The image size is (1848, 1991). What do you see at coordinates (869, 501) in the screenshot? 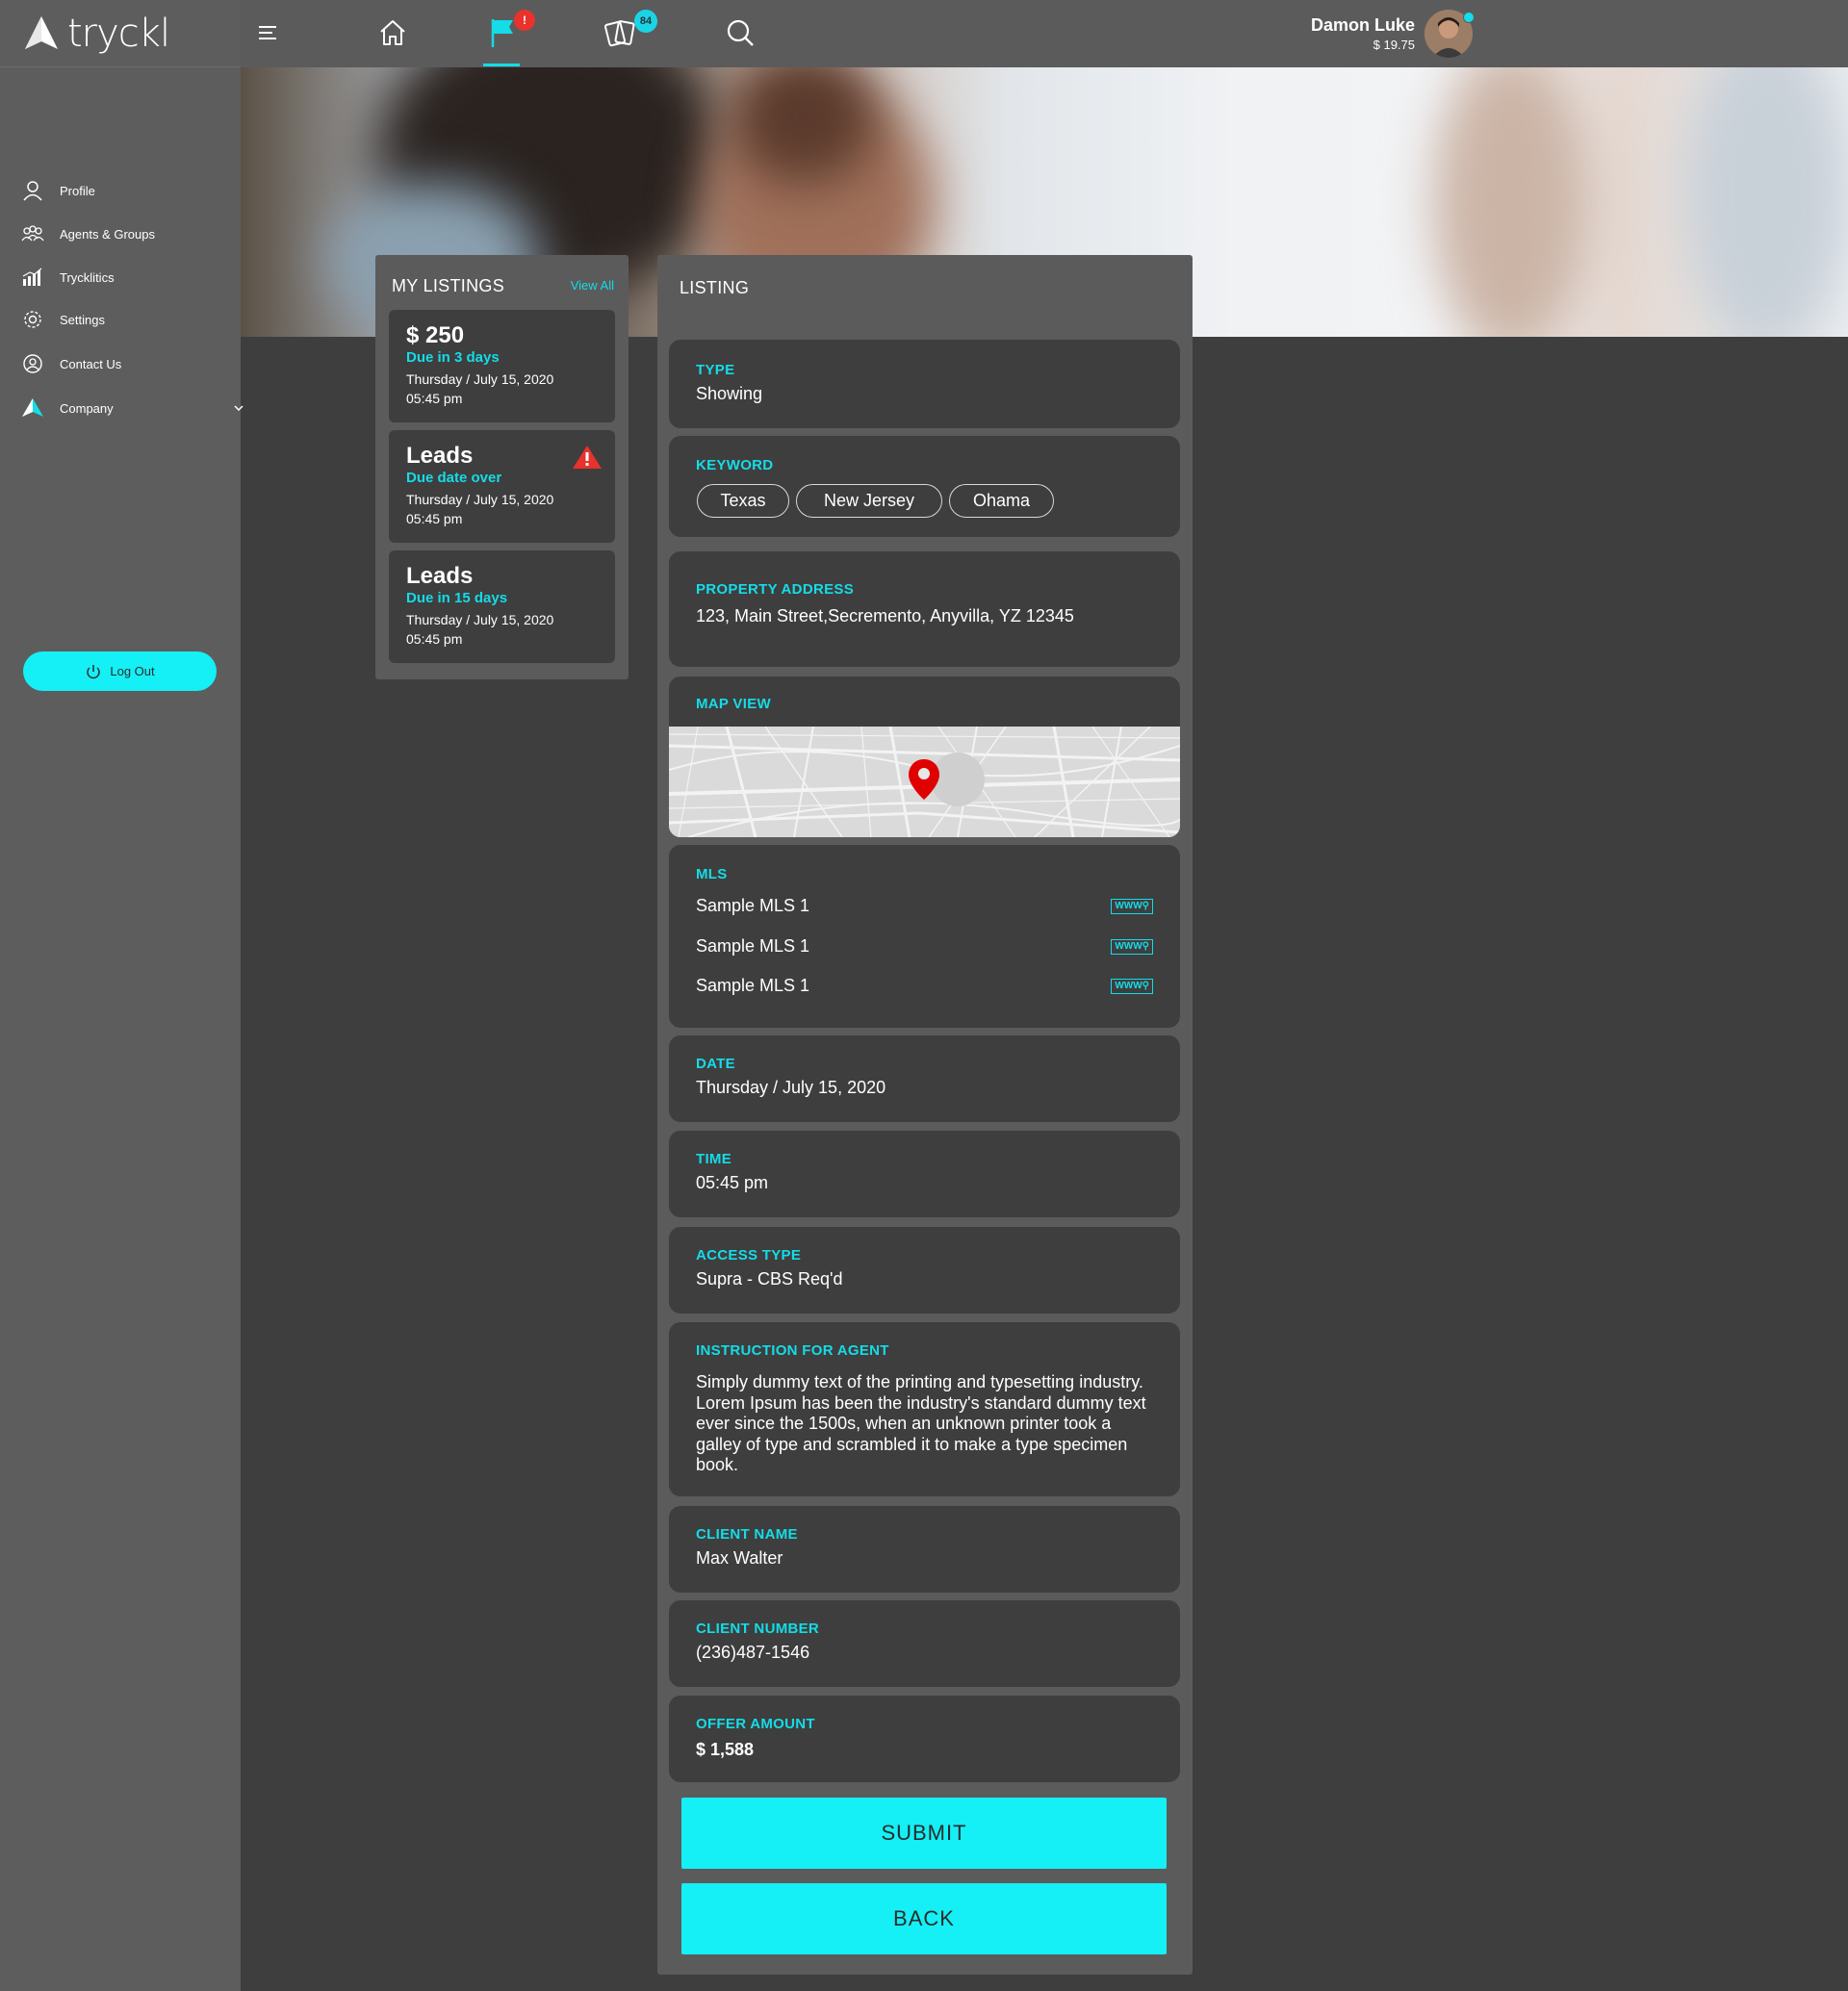
I see `keyword-chip: New Jersey` at bounding box center [869, 501].